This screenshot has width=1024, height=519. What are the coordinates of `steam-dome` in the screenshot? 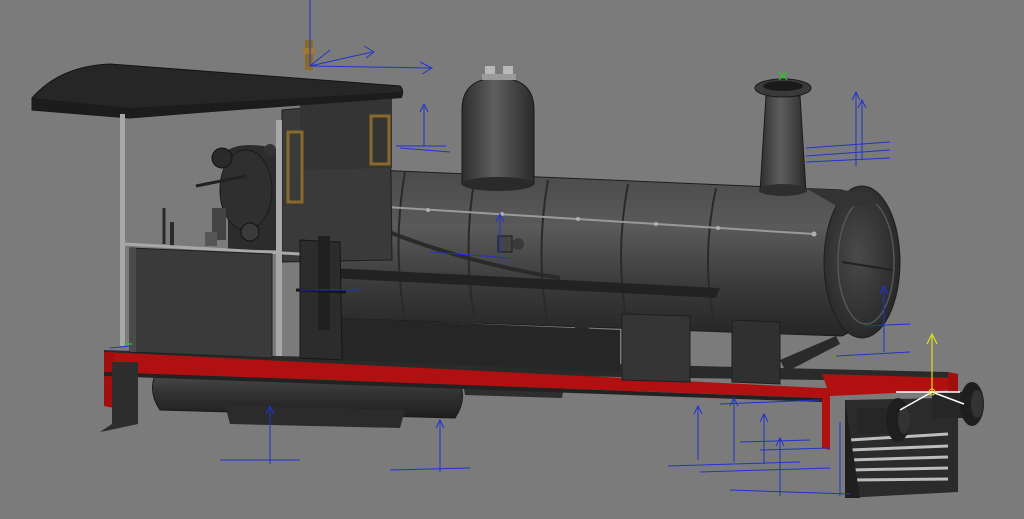 It's located at (498, 128).